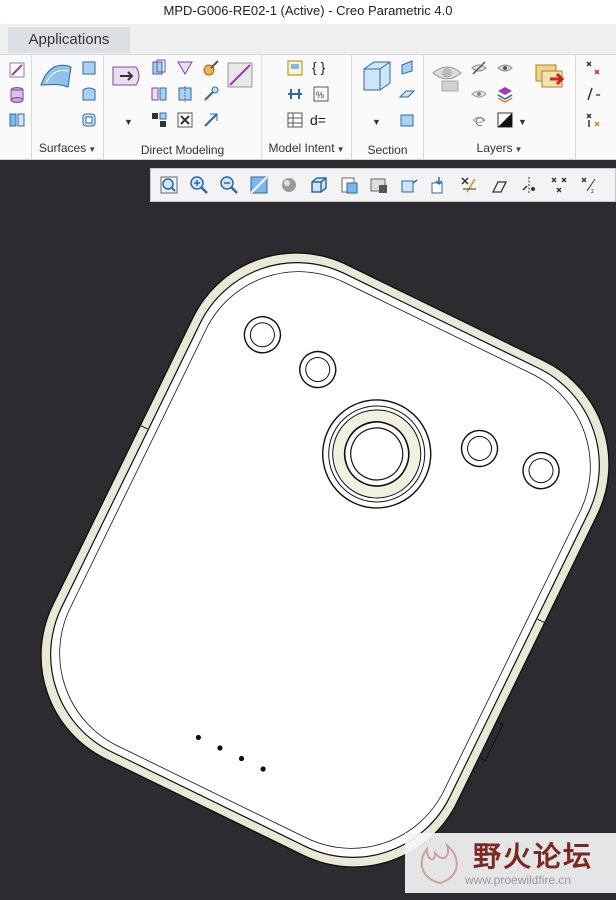 This screenshot has height=900, width=616. I want to click on status-eye-icon, so click(479, 94).